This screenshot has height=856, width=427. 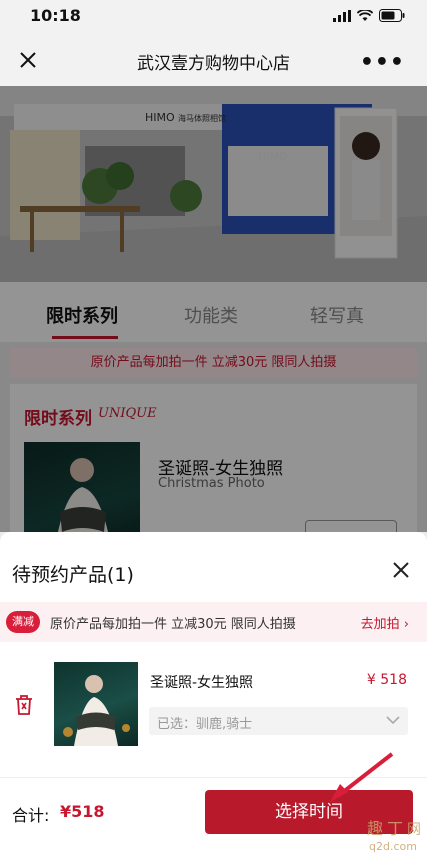 I want to click on discount-promo-row: 满减 原价产品每加拍一件 立减30元 限同人拍摄 去加拍 ›, so click(x=213, y=622).